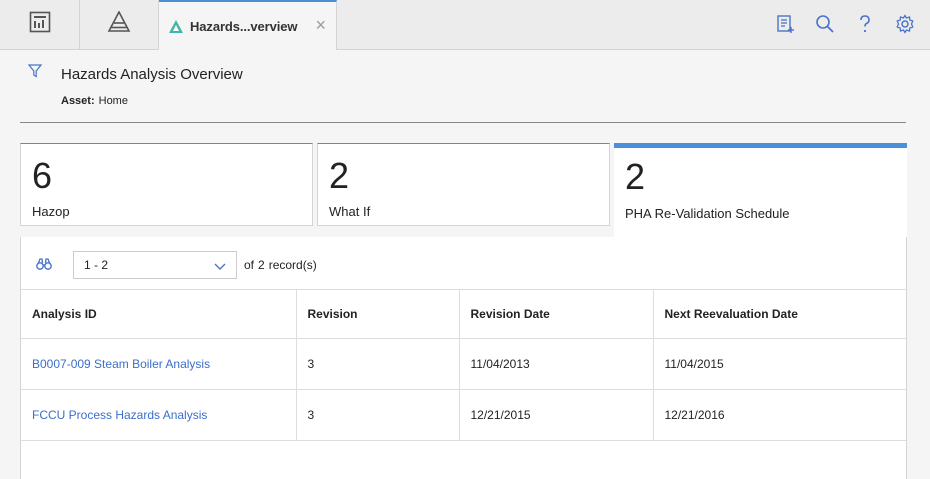 This screenshot has width=930, height=479. I want to click on analysis-id-link: B0007-009 Steam Boiler Analysis, so click(159, 364).